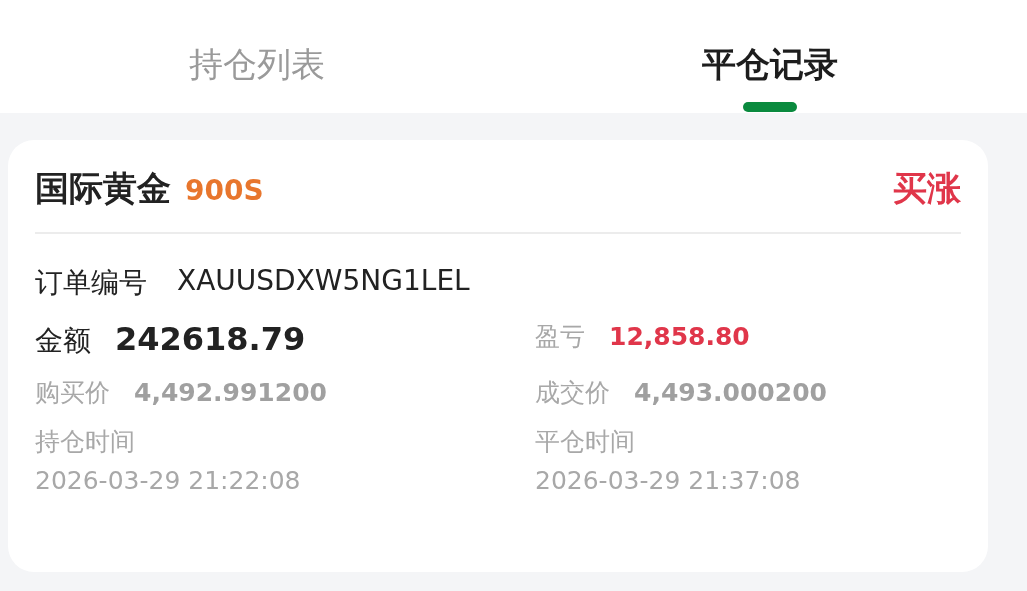  What do you see at coordinates (585, 442) in the screenshot?
I see `field-label: 平仓时间` at bounding box center [585, 442].